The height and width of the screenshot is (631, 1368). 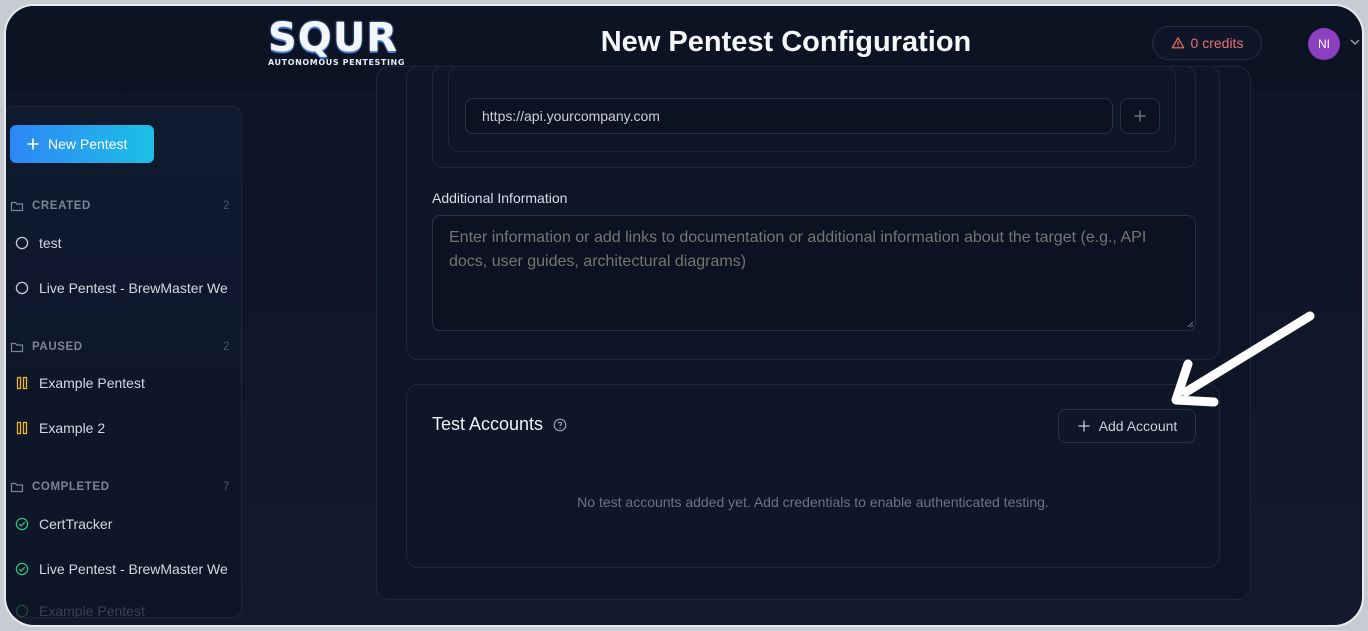 What do you see at coordinates (1217, 43) in the screenshot?
I see `credits-label: 0 credits` at bounding box center [1217, 43].